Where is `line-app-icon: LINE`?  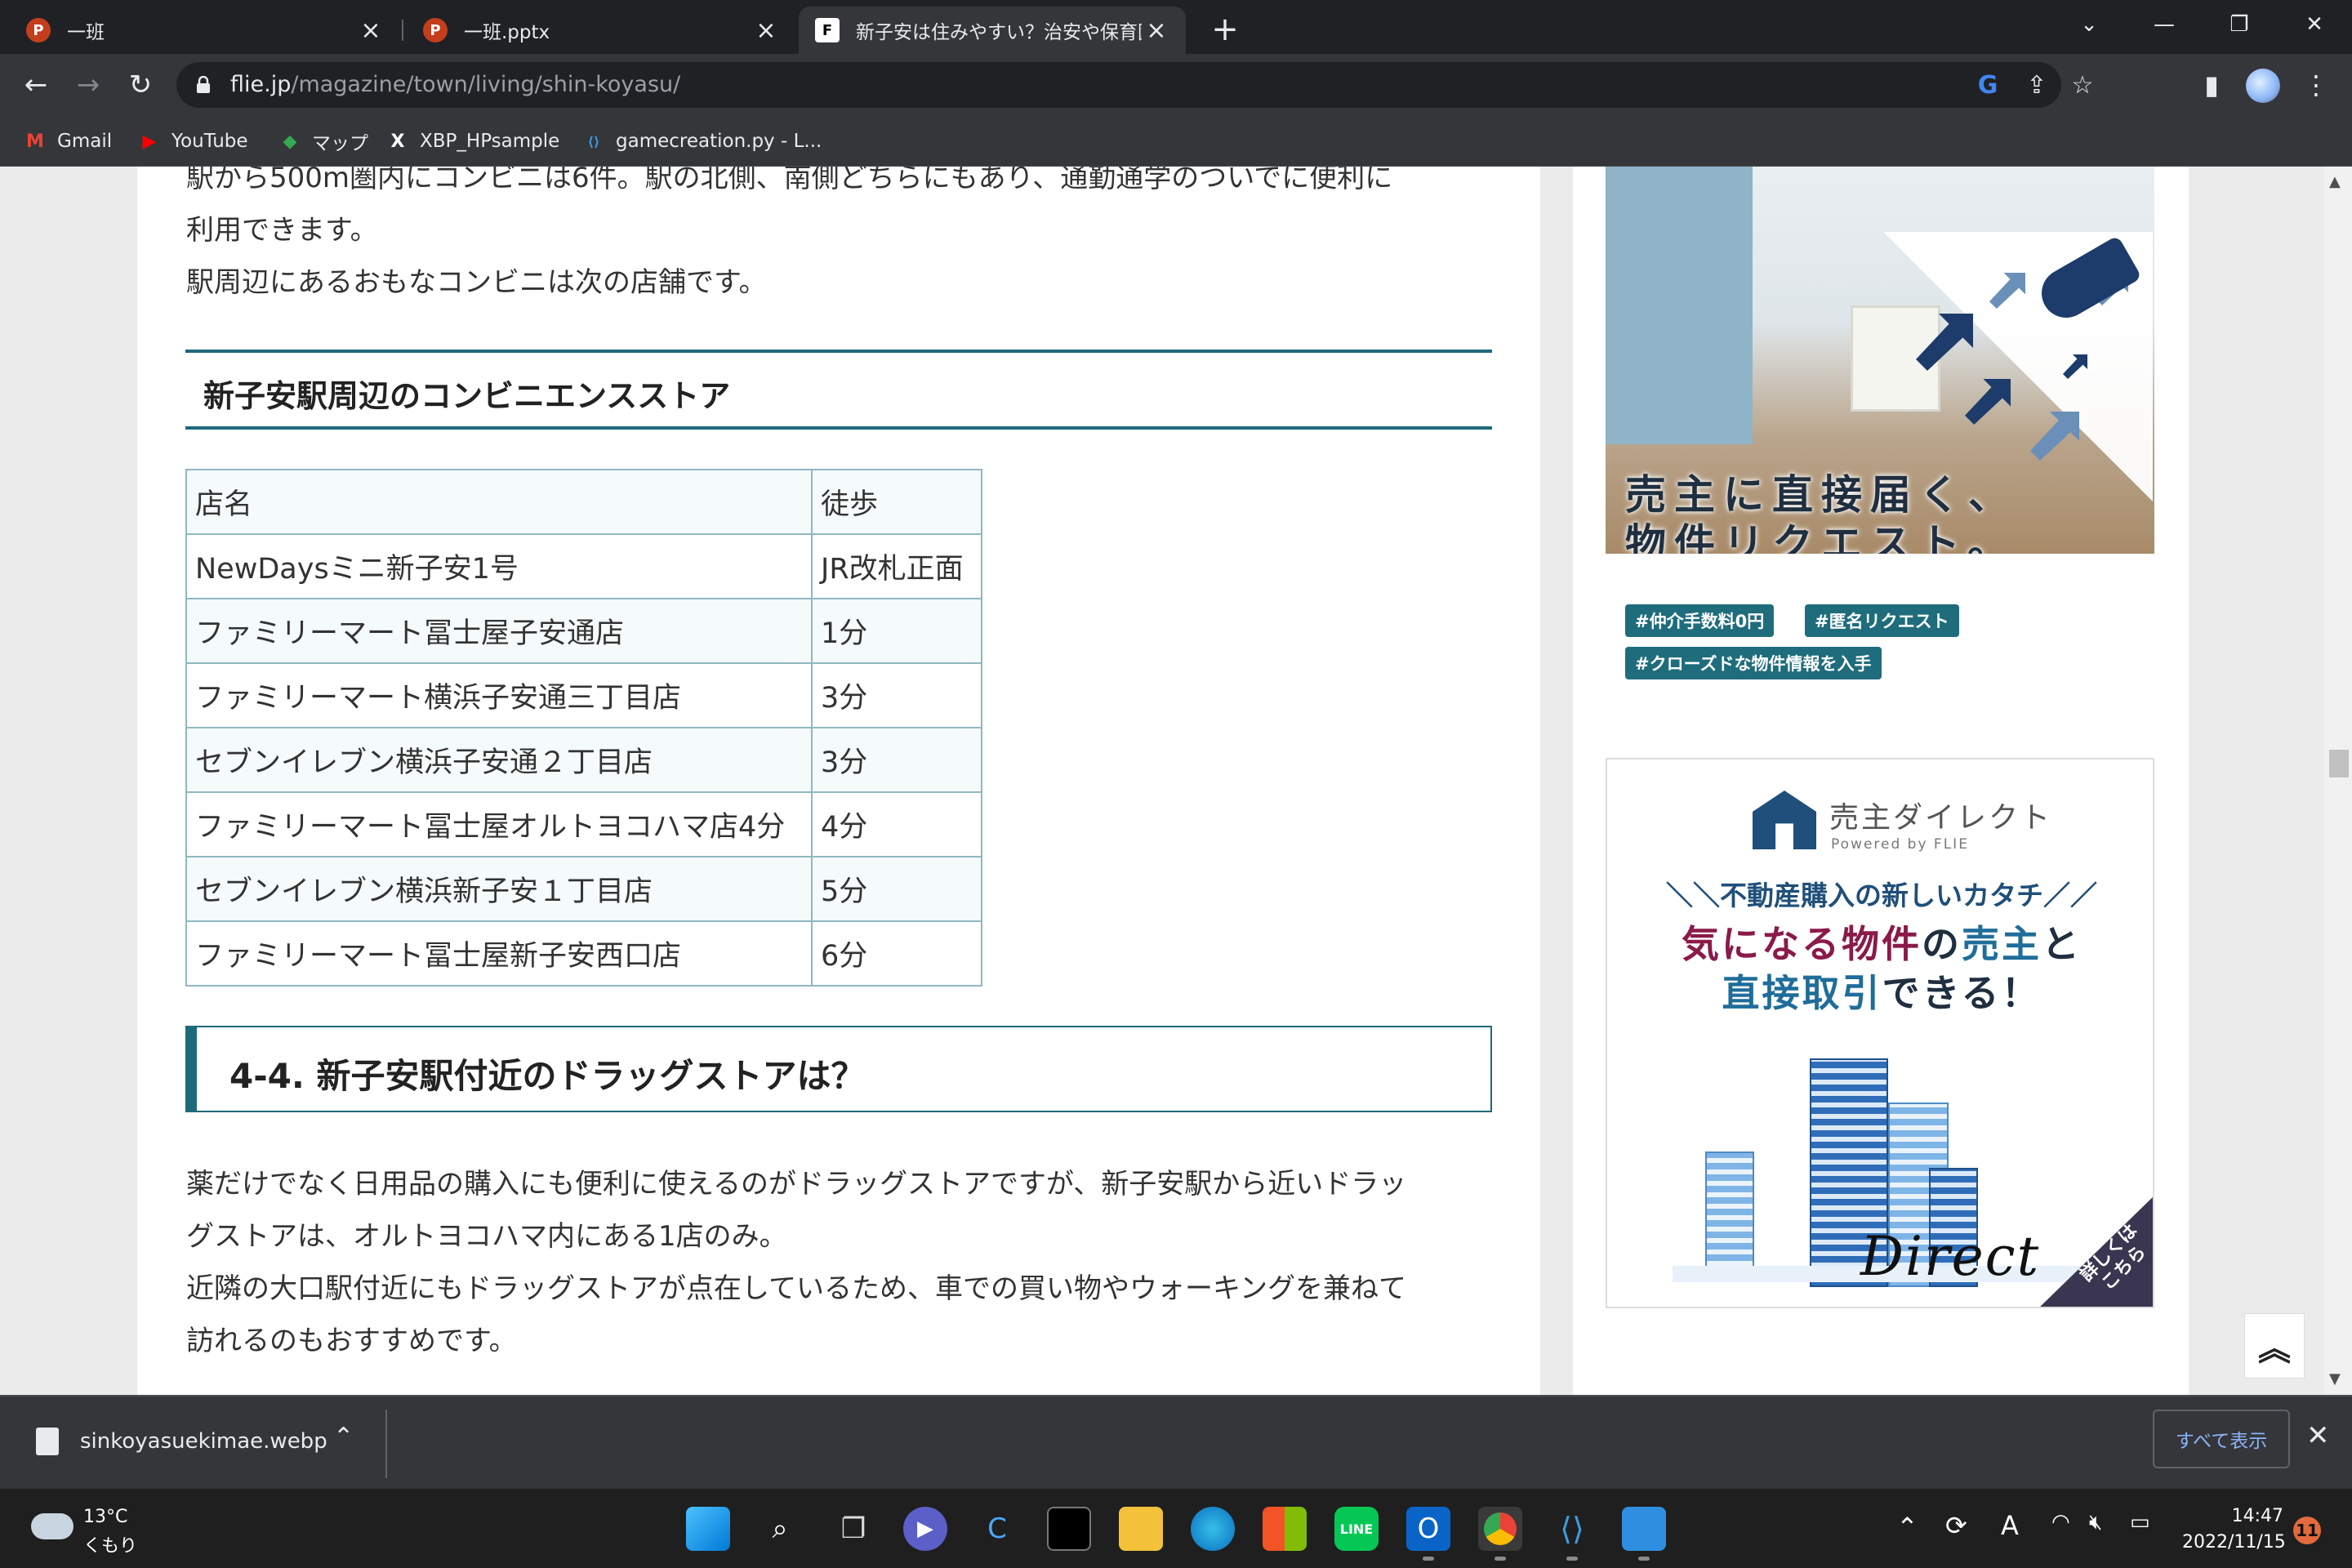
line-app-icon: LINE is located at coordinates (1356, 1529).